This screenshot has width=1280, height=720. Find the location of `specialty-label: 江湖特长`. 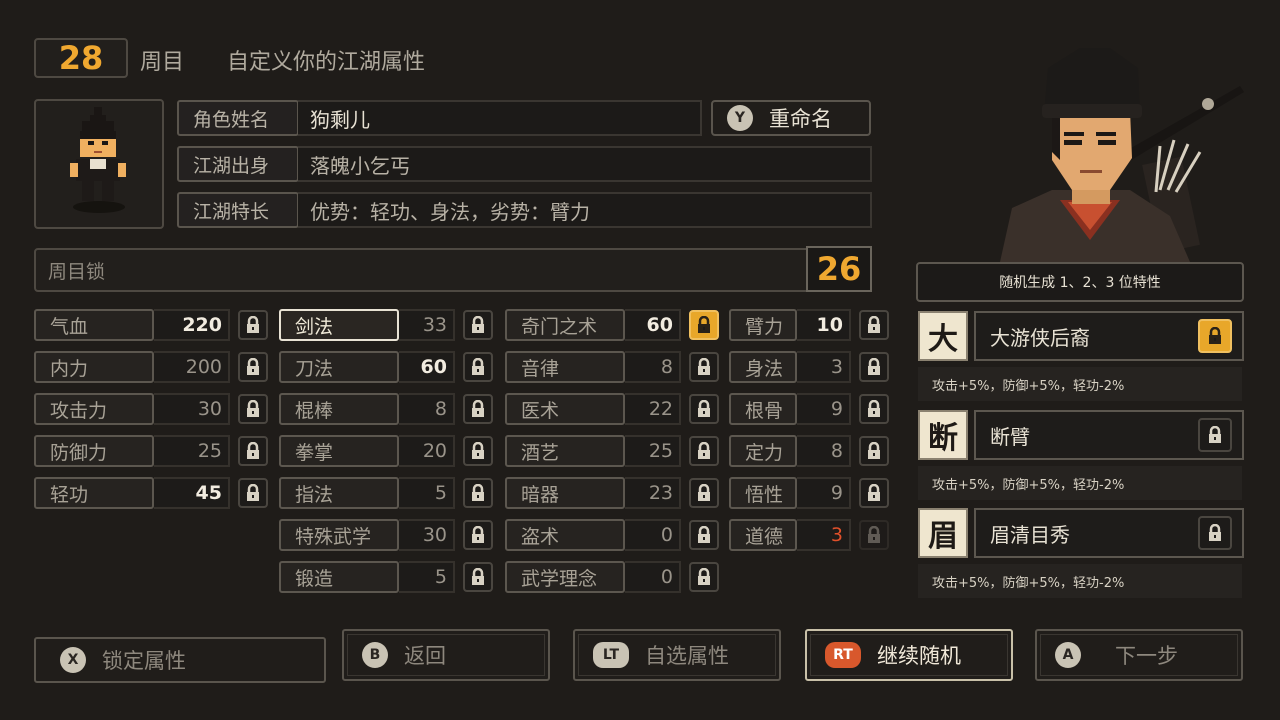

specialty-label: 江湖特长 is located at coordinates (238, 210).